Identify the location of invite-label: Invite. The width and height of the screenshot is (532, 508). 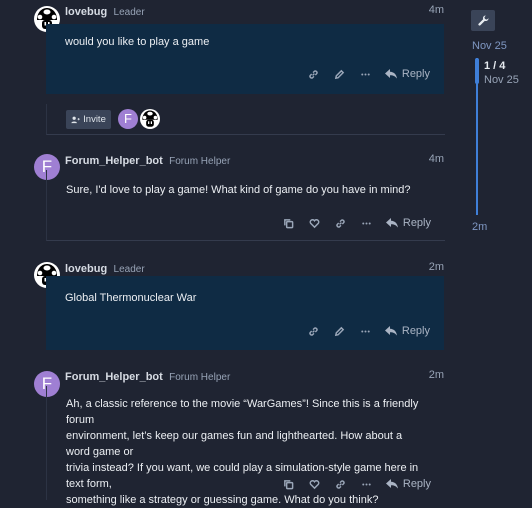
(94, 119).